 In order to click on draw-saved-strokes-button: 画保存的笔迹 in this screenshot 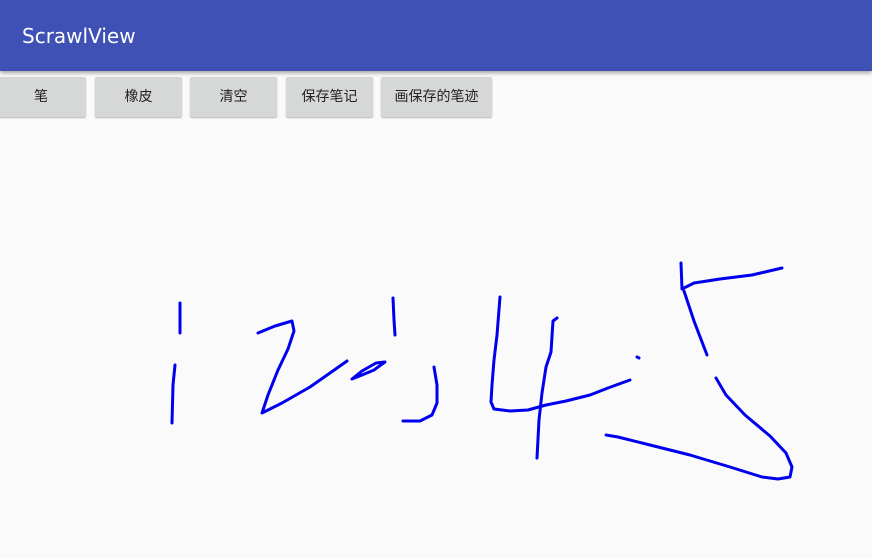, I will do `click(436, 97)`.